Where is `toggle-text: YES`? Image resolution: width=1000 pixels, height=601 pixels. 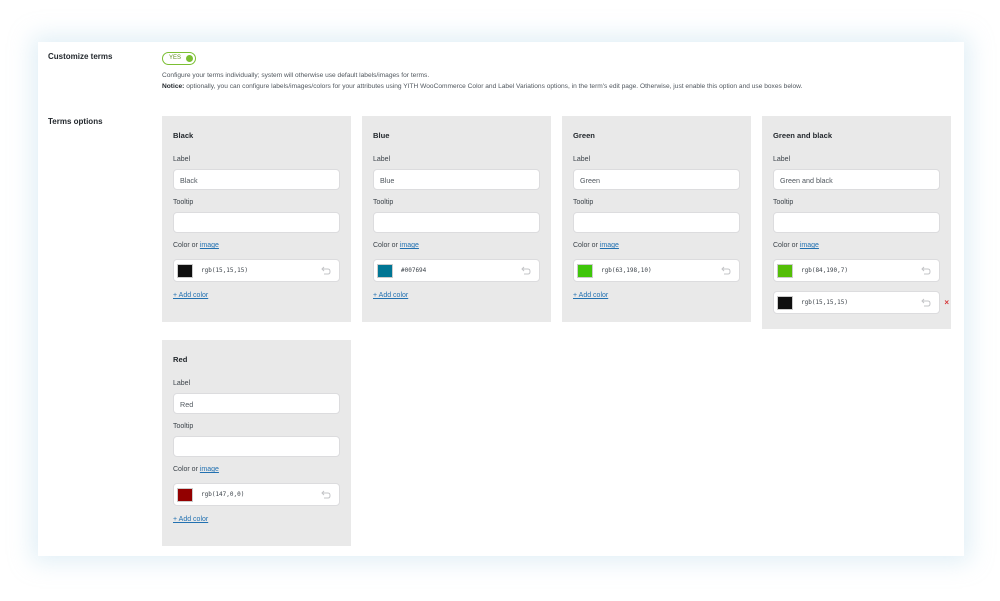
toggle-text: YES is located at coordinates (175, 58).